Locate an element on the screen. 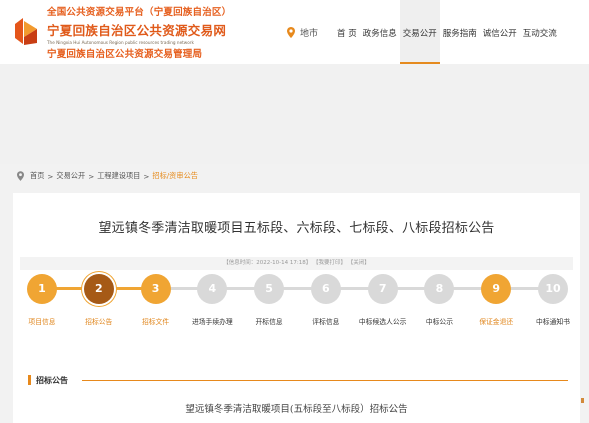 The width and height of the screenshot is (589, 423). step-circle: 1 is located at coordinates (42, 289).